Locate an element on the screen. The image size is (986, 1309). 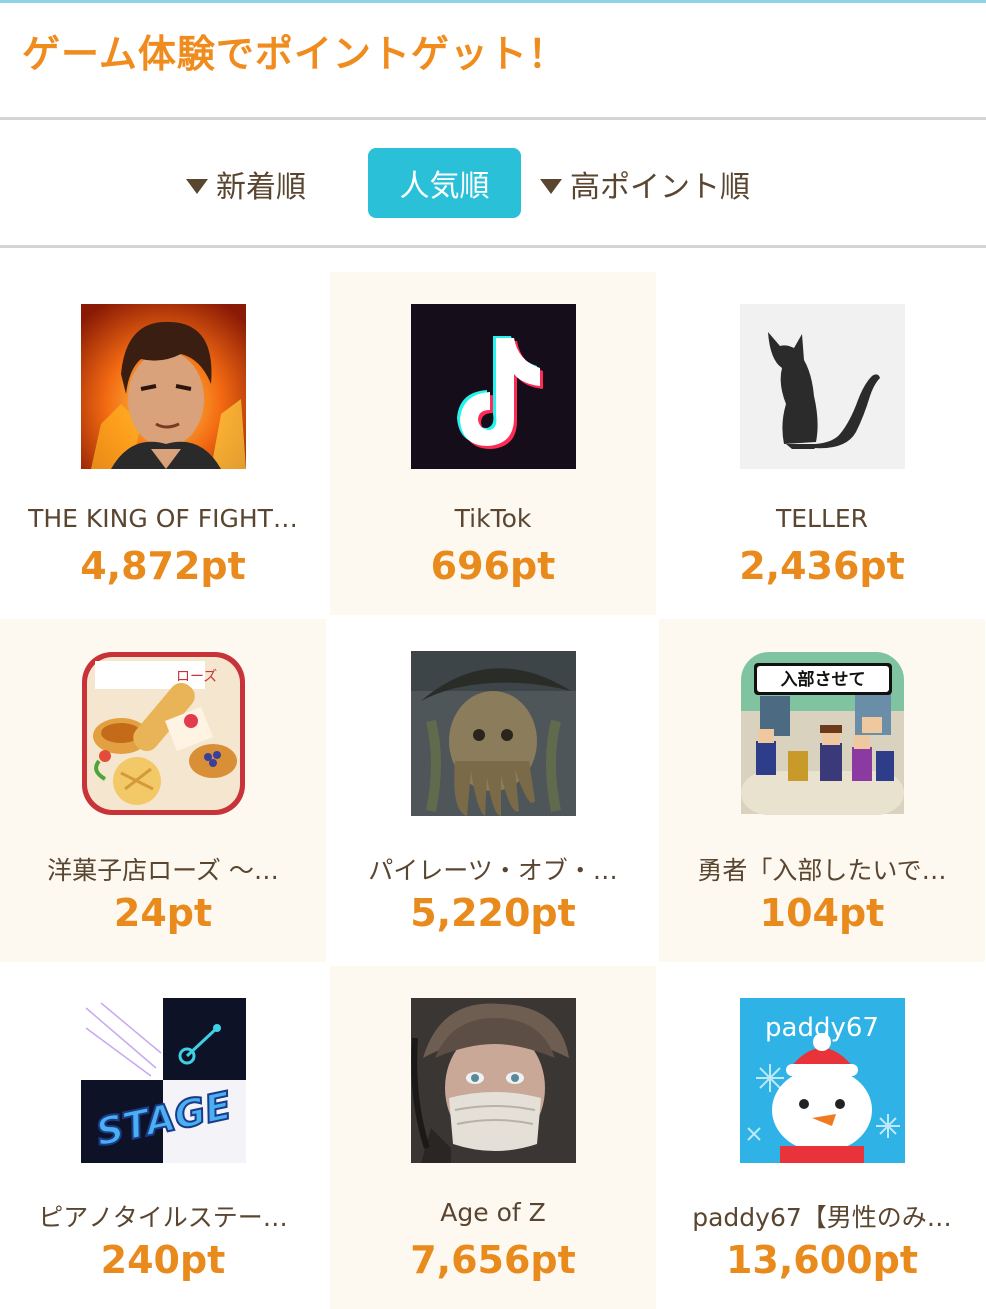
sort-high-label: 高ポイント順 is located at coordinates (660, 187).